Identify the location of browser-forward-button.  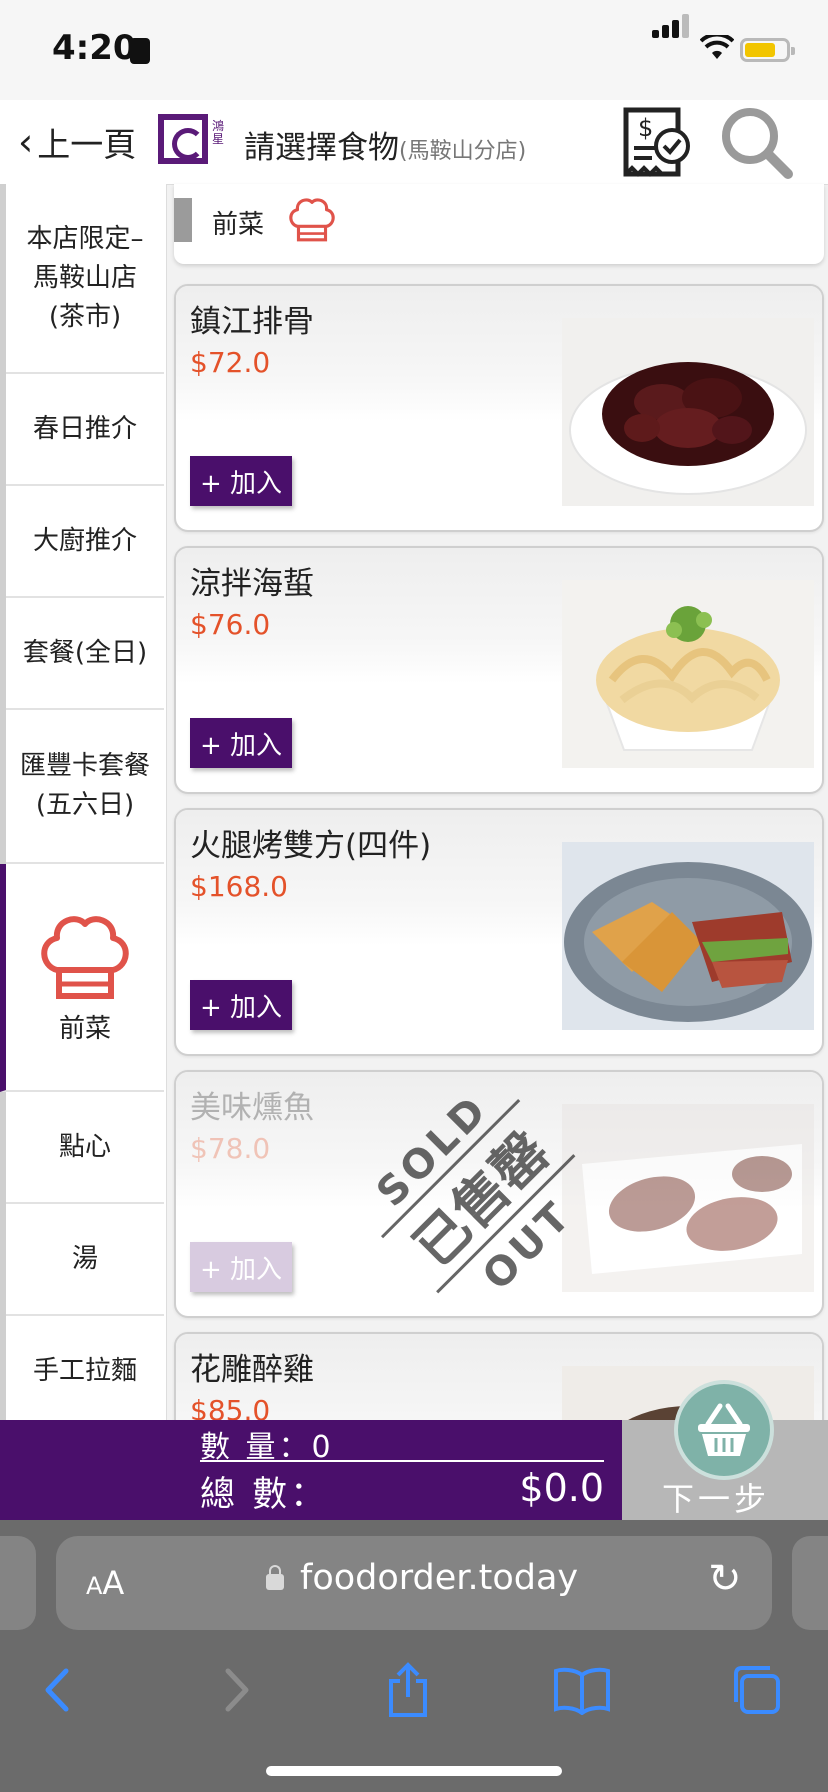
(236, 1690).